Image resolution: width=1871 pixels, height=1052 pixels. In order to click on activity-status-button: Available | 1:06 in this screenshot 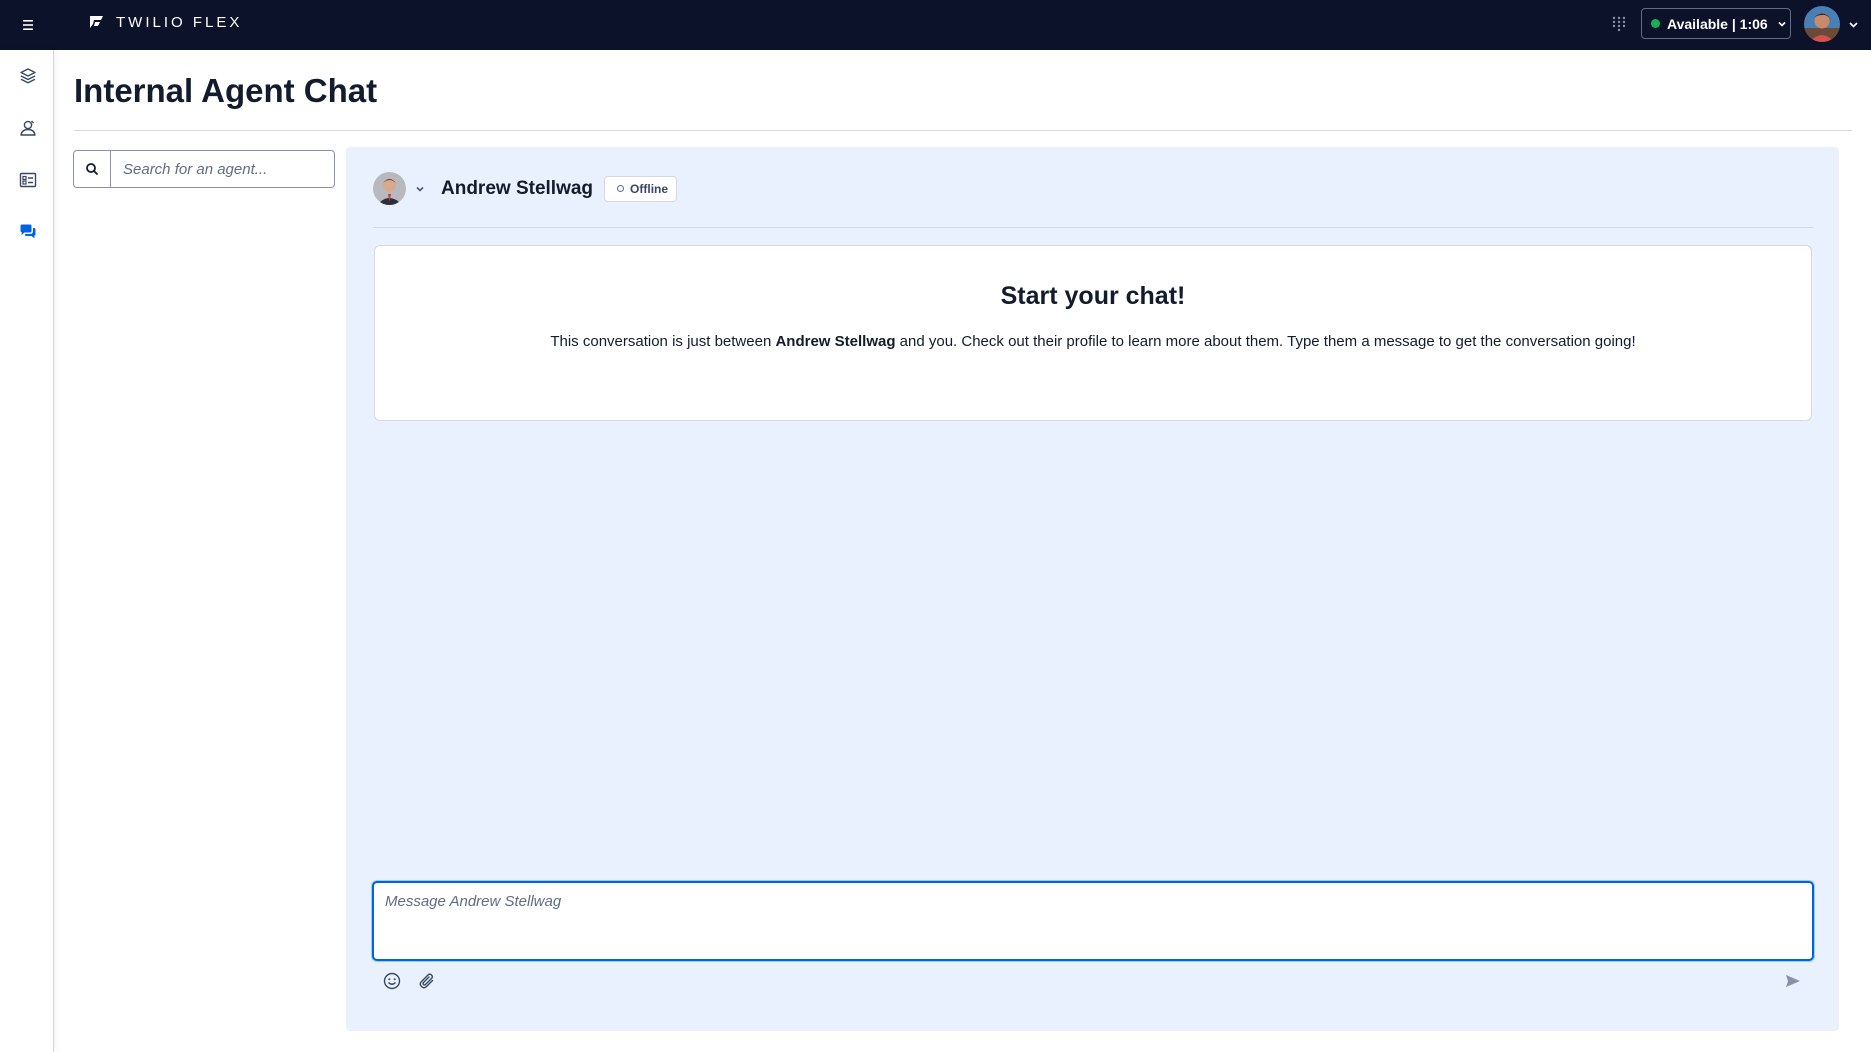, I will do `click(1716, 23)`.